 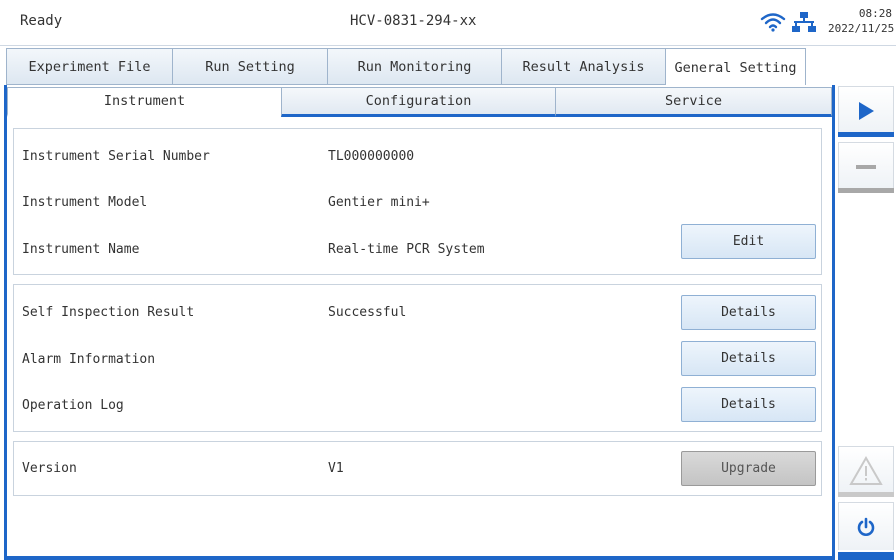 I want to click on stop-button, so click(x=866, y=166).